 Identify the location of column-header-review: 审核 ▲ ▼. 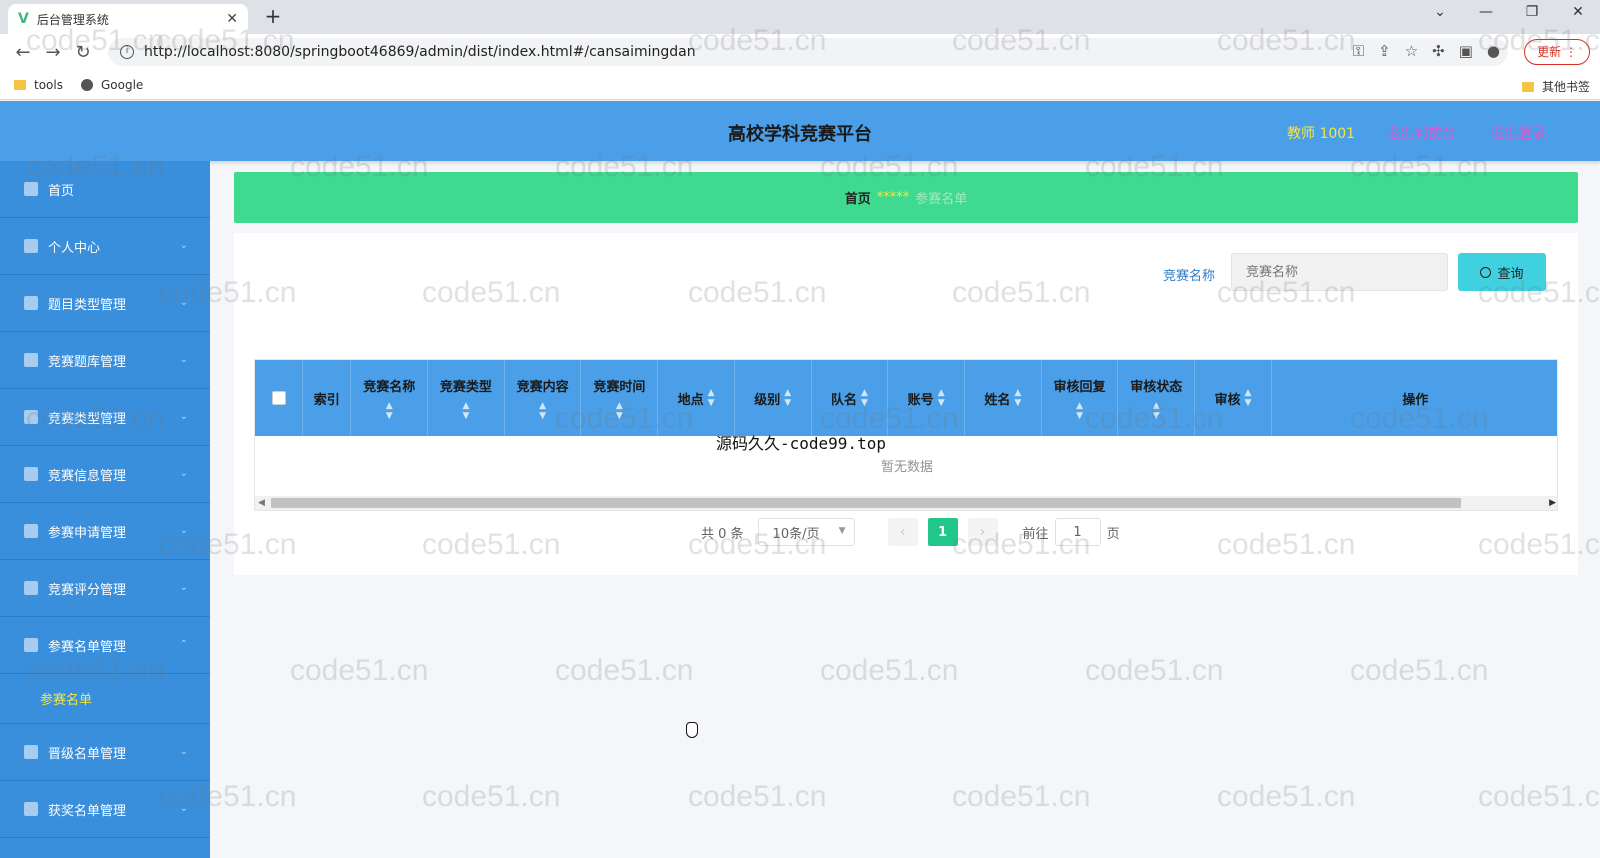
(1233, 398).